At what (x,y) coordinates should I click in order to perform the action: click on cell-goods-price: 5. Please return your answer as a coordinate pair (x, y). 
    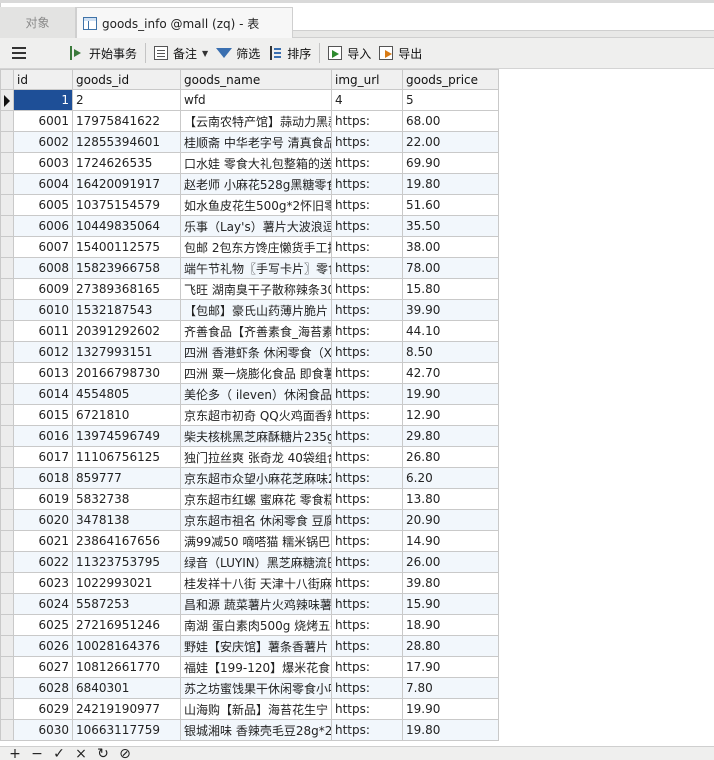
    Looking at the image, I should click on (450, 100).